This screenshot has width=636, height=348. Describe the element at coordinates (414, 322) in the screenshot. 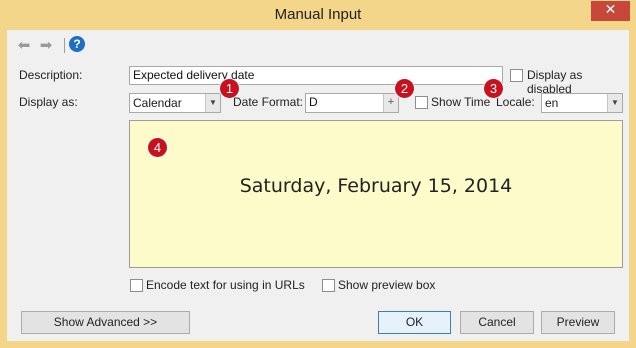

I see `ok-button: OK` at that location.